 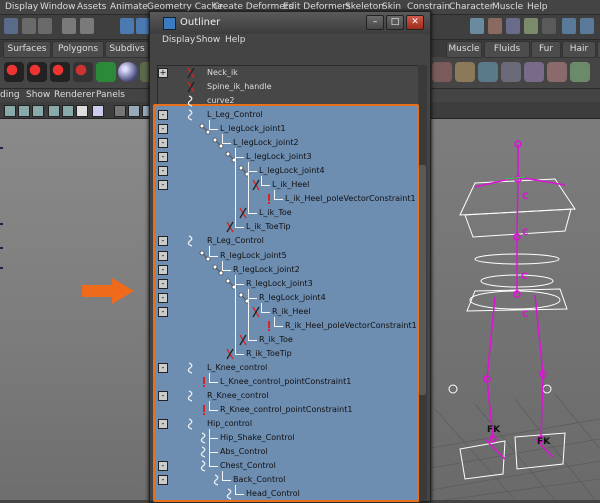 What do you see at coordinates (127, 26) in the screenshot?
I see `move-tool-icon` at bounding box center [127, 26].